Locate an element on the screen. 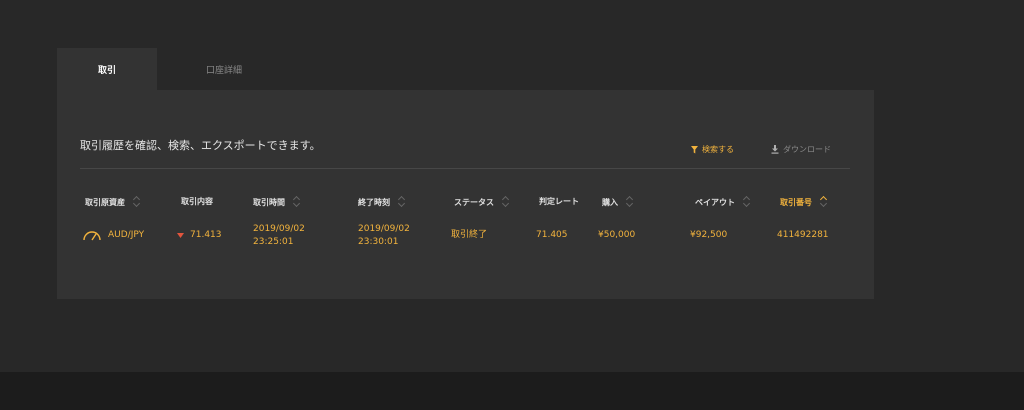 The height and width of the screenshot is (410, 1024). column-header-status: ステータス is located at coordinates (482, 202).